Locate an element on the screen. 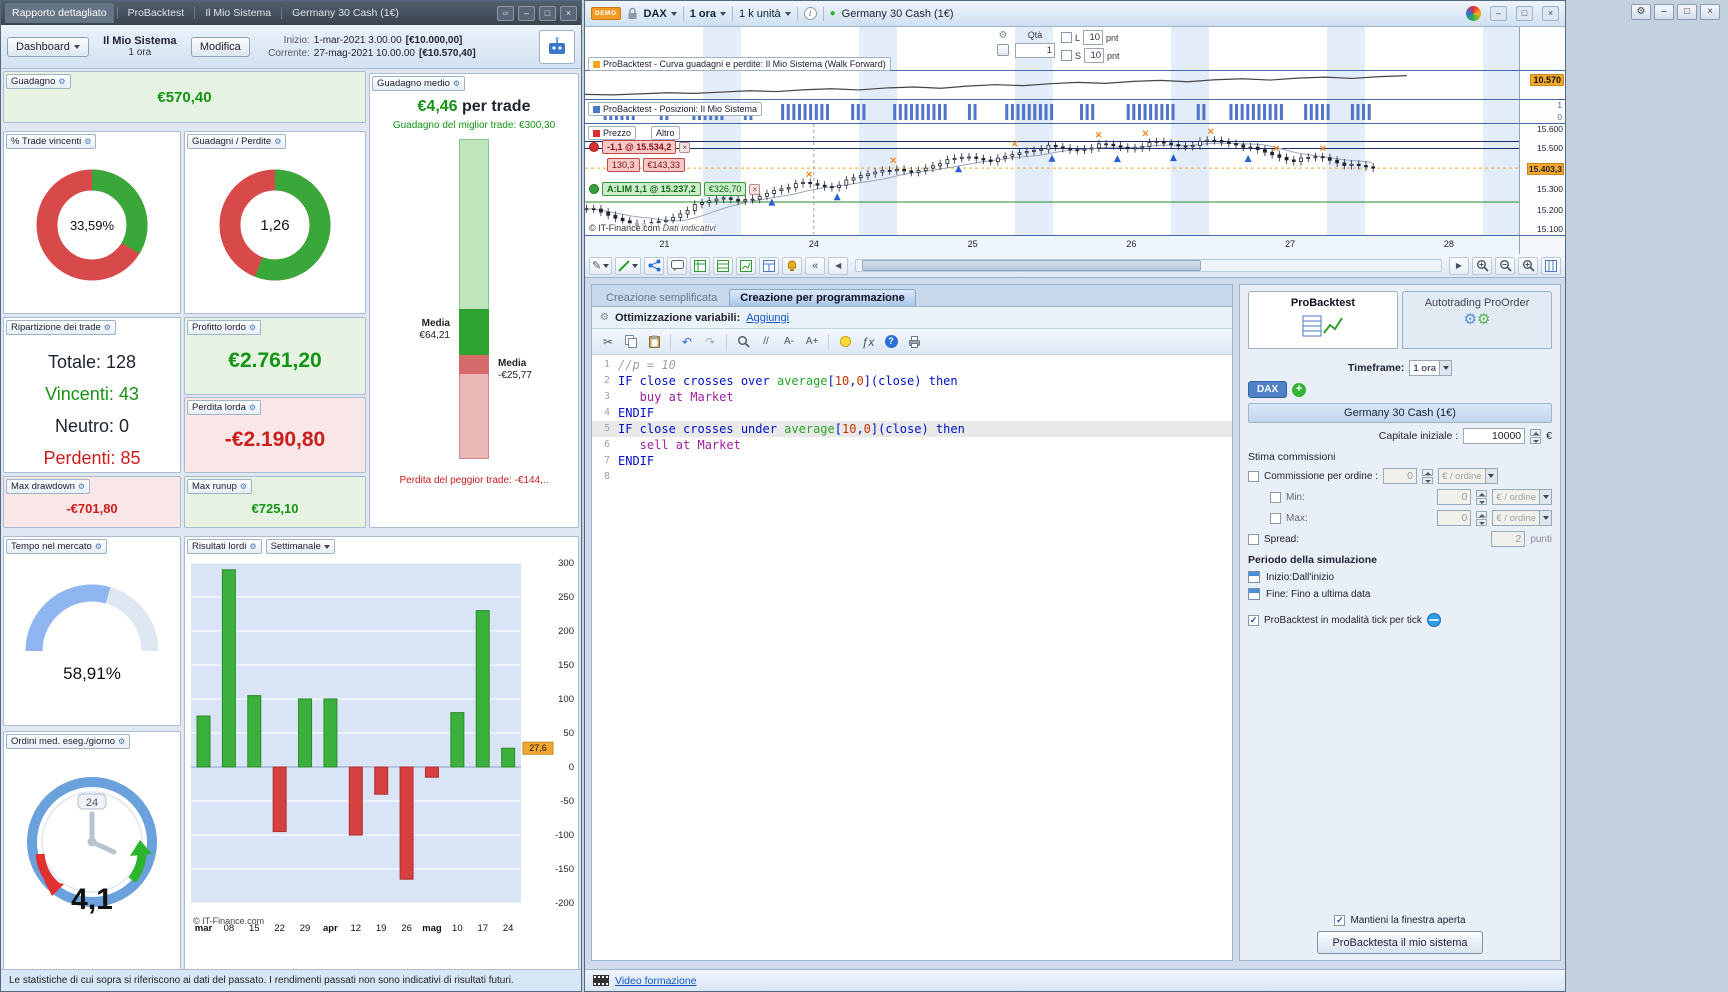 This screenshot has width=1728, height=992. wrench-icon: ⚙ is located at coordinates (604, 317).